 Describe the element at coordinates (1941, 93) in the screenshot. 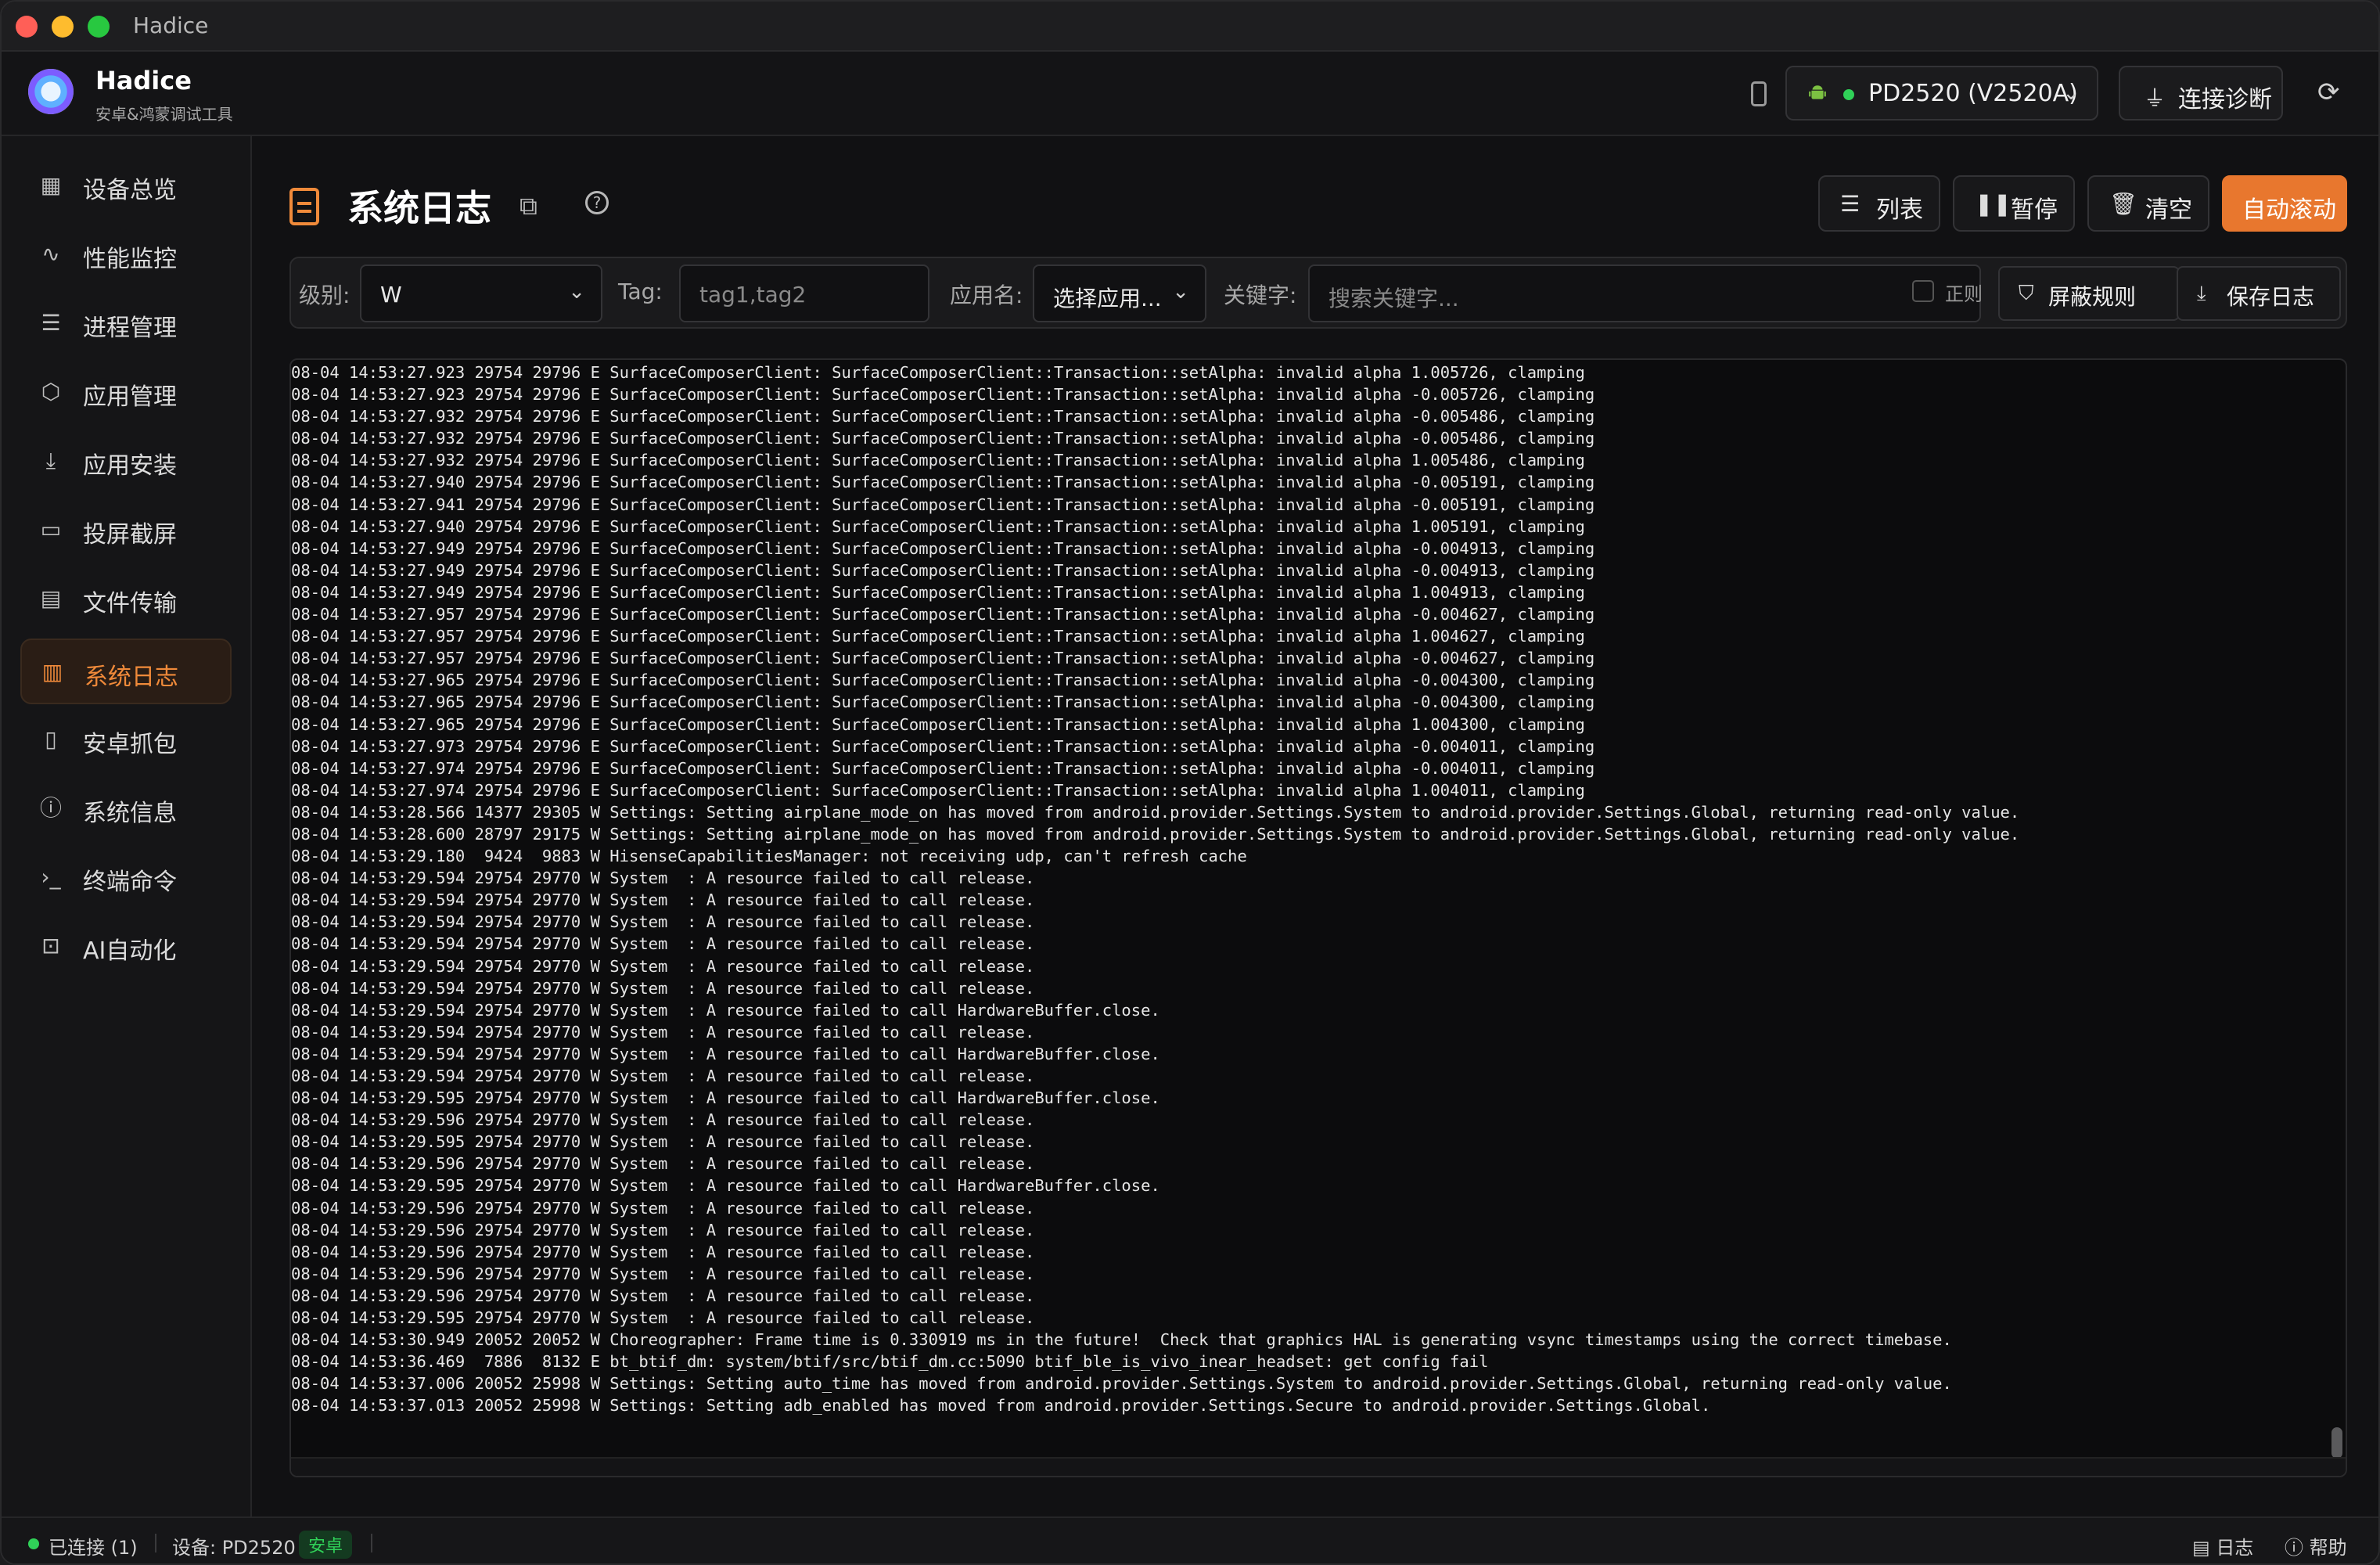

I see `device-selector: PD2520 (V2520A) ⌄` at that location.